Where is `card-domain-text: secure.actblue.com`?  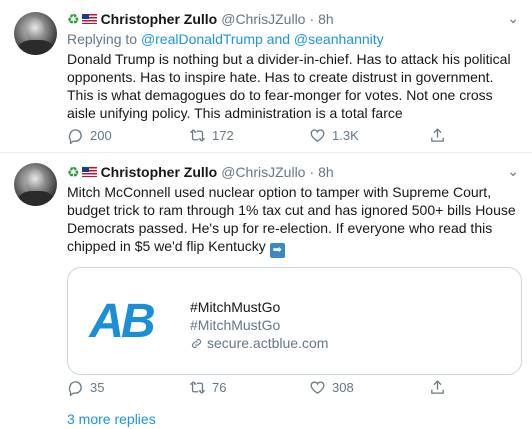 card-domain-text: secure.actblue.com is located at coordinates (268, 343).